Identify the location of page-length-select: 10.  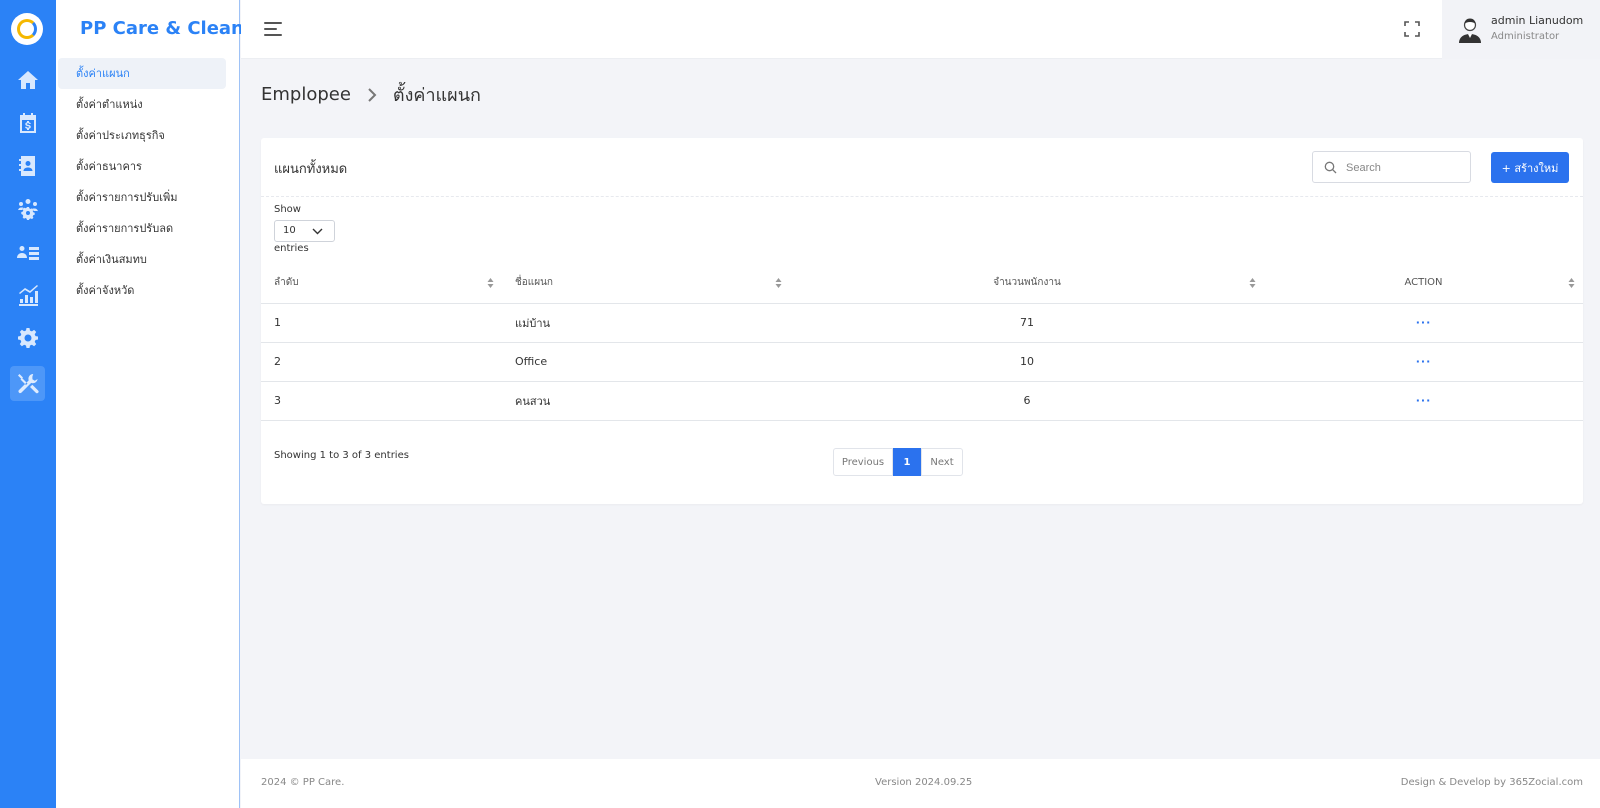
(304, 231).